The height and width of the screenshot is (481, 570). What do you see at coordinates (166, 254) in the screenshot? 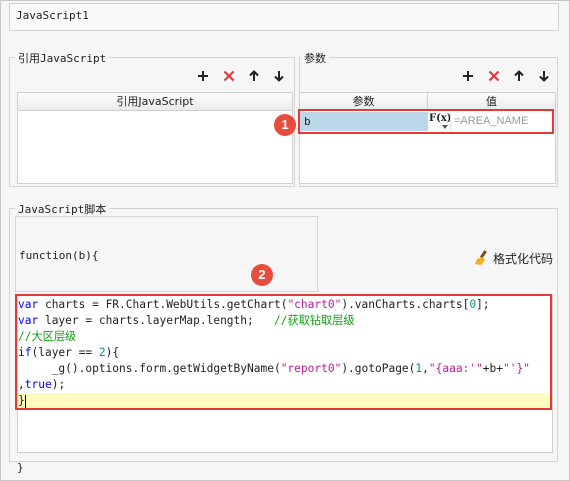
I see `signature-box: function(b){` at bounding box center [166, 254].